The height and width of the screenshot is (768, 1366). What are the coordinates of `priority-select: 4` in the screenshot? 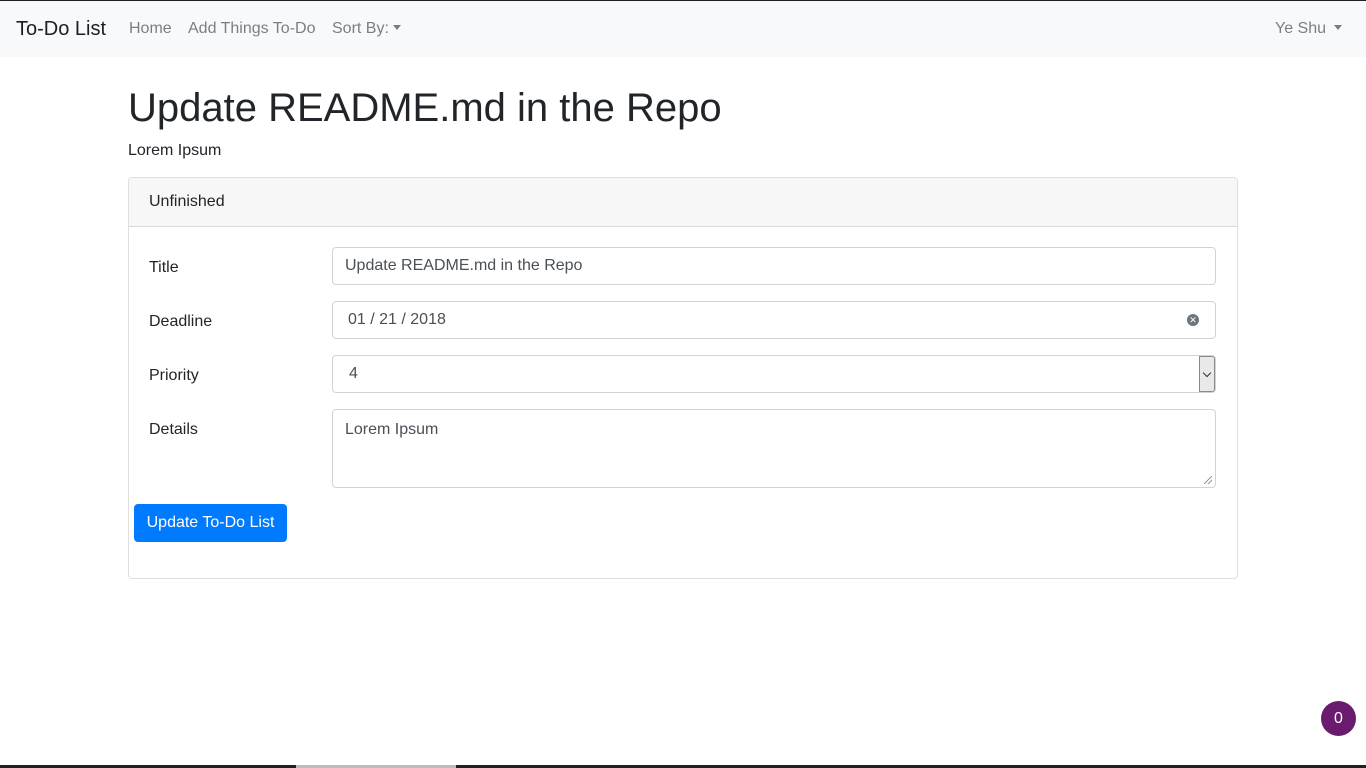 It's located at (774, 374).